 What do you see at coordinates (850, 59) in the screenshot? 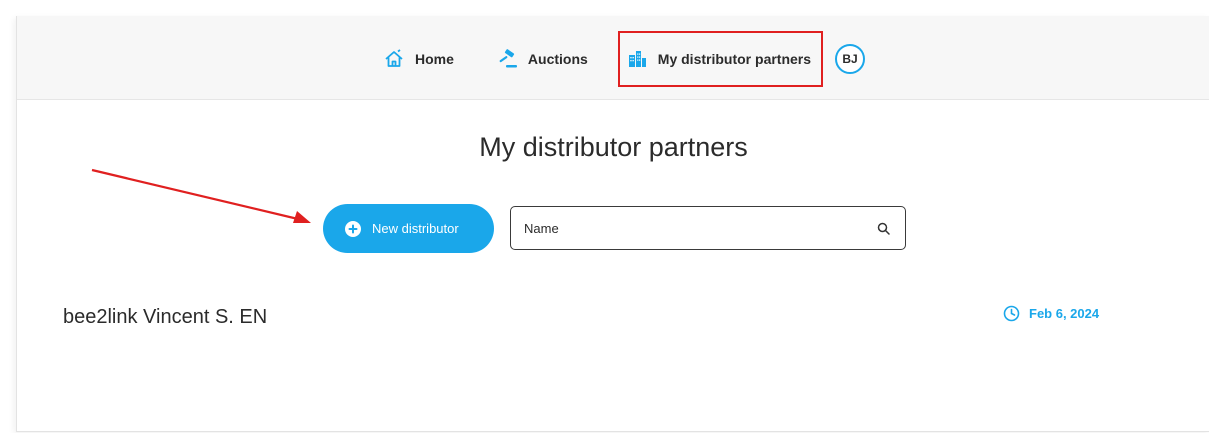
I see `user-avatar: BJ` at bounding box center [850, 59].